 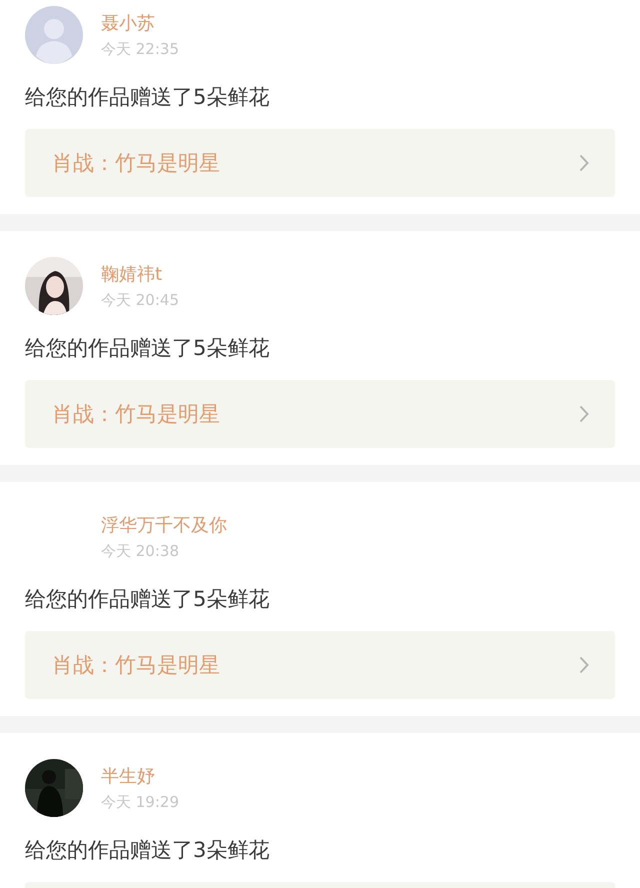 I want to click on user-name: 鞠婧祎t, so click(x=140, y=274).